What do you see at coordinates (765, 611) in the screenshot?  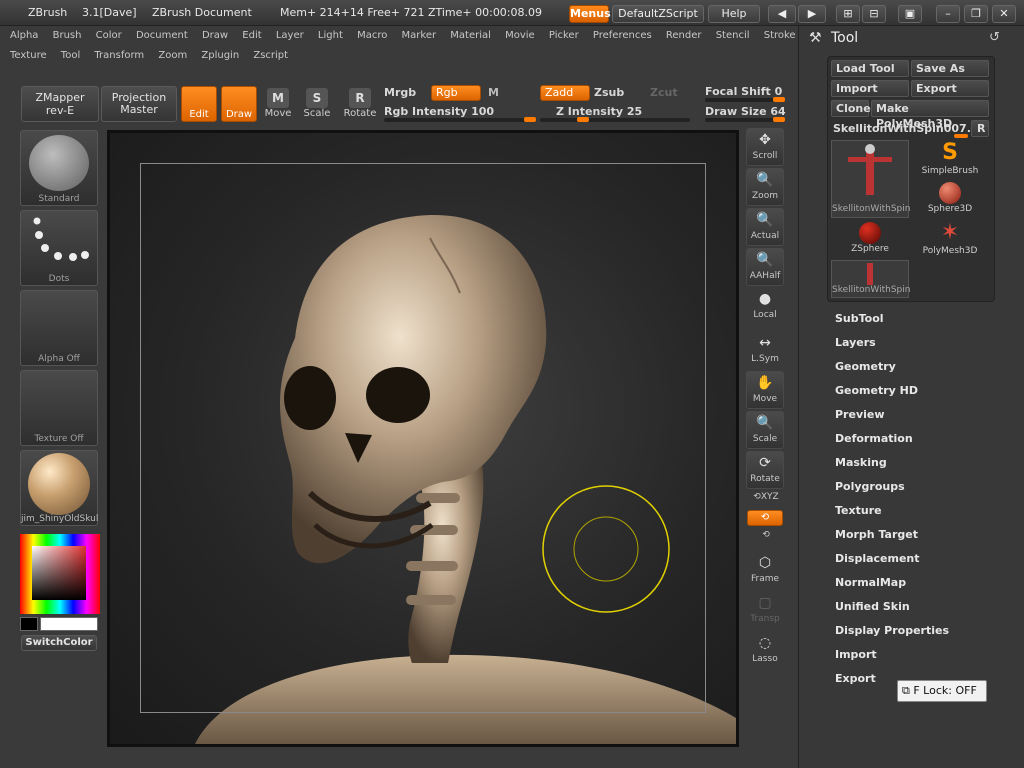 I see `transp-button: ▢ Transp` at bounding box center [765, 611].